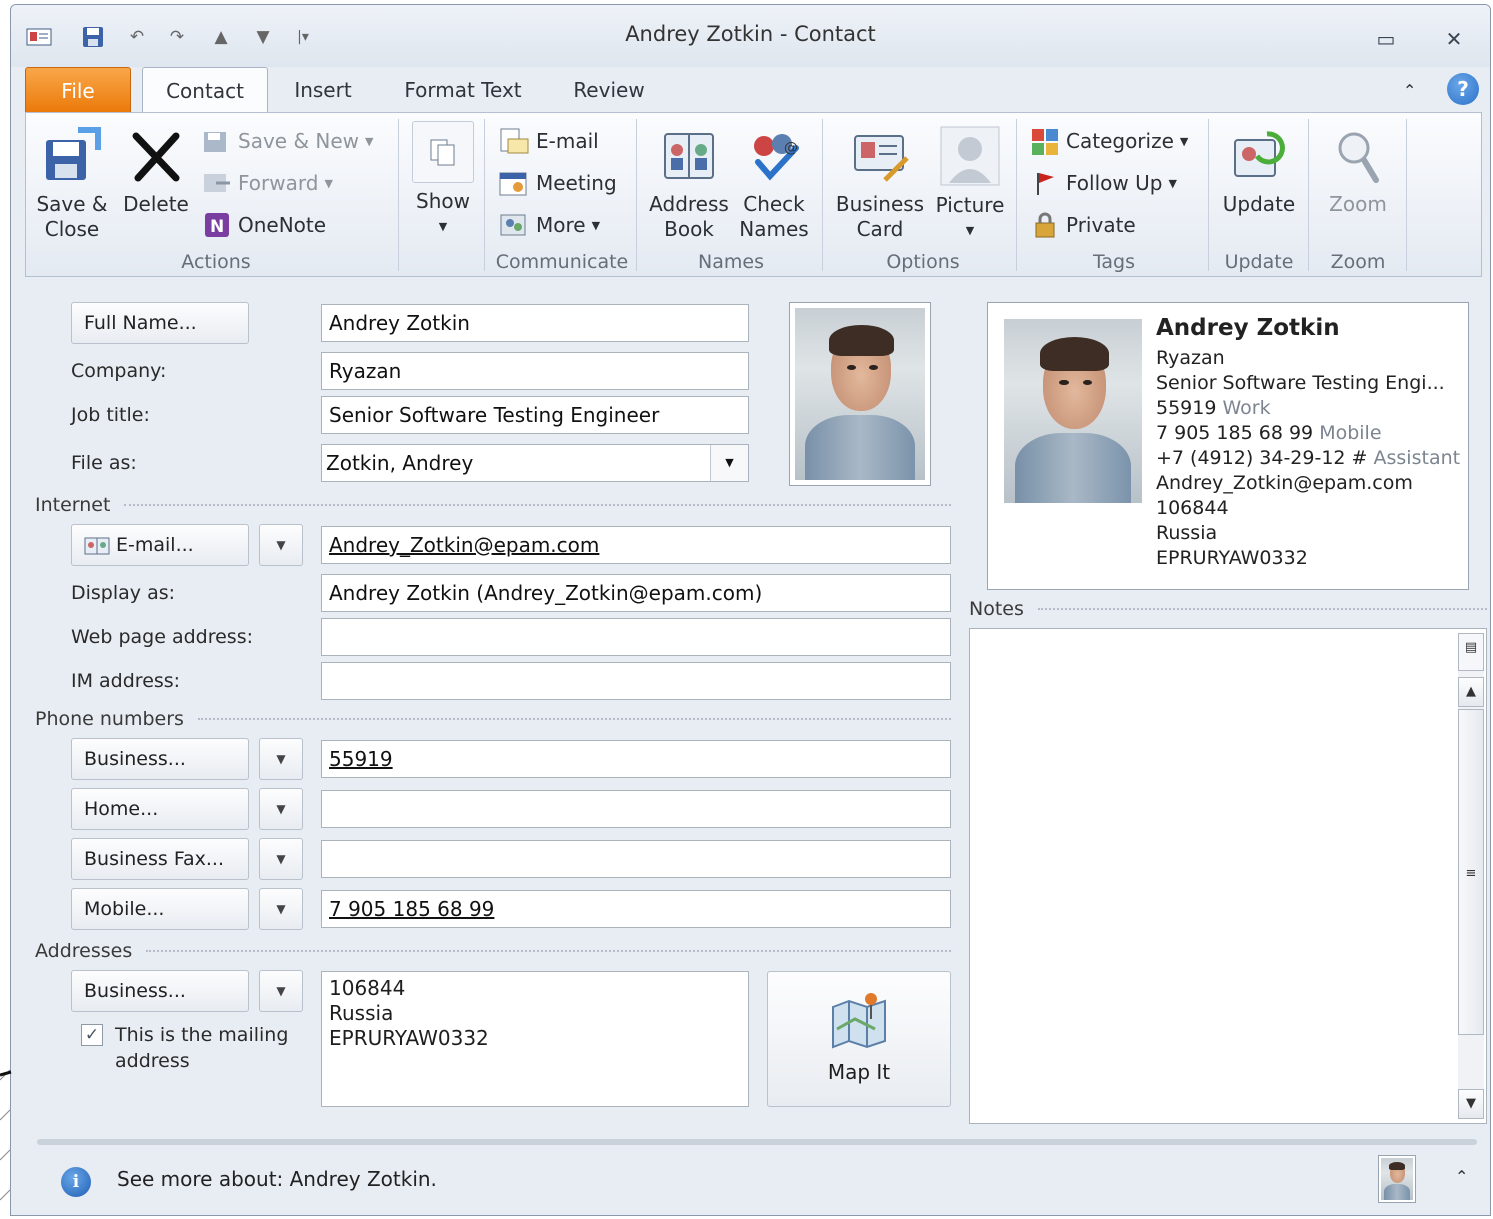 Image resolution: width=1493 pixels, height=1219 pixels. Describe the element at coordinates (1259, 262) in the screenshot. I see `group-label-update: Update` at that location.